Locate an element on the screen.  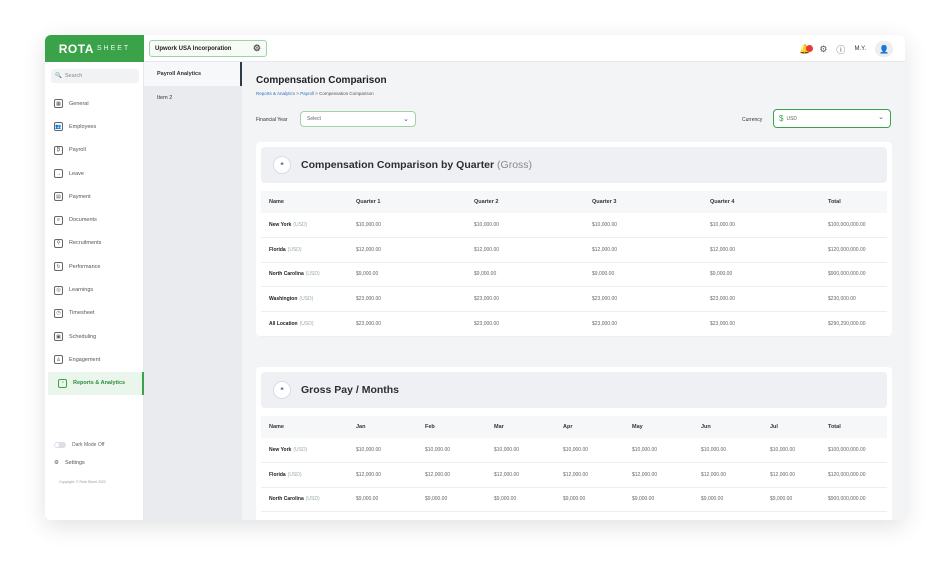
row-name-cell: Washington(USD) is located at coordinates (291, 299).